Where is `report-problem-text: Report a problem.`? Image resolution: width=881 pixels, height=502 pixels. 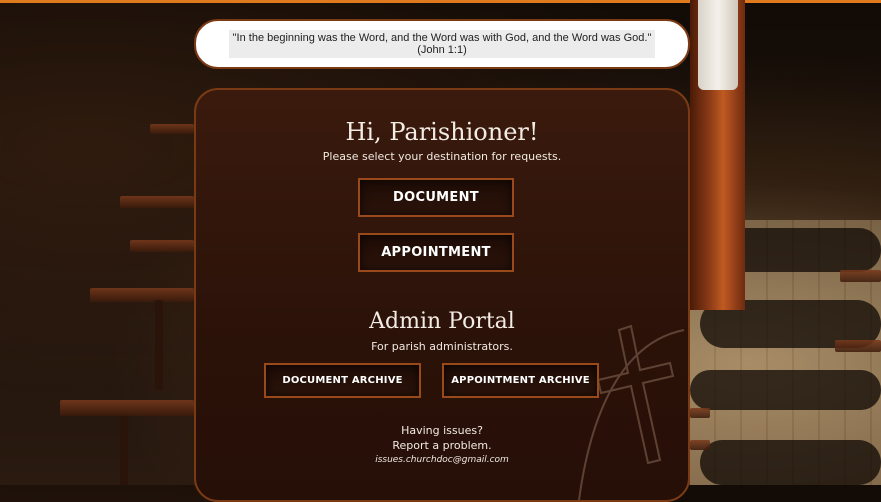
report-problem-text: Report a problem. is located at coordinates (442, 445).